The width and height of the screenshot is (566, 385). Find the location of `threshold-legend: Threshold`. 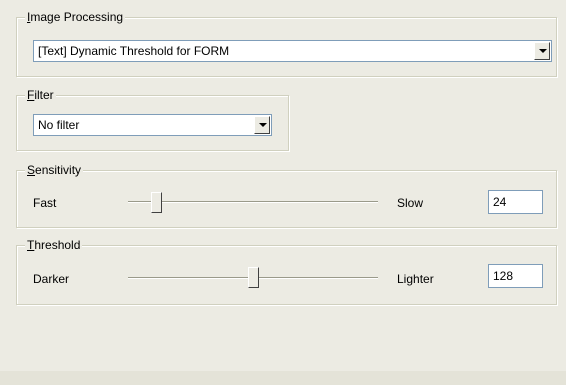

threshold-legend: Threshold is located at coordinates (54, 245).